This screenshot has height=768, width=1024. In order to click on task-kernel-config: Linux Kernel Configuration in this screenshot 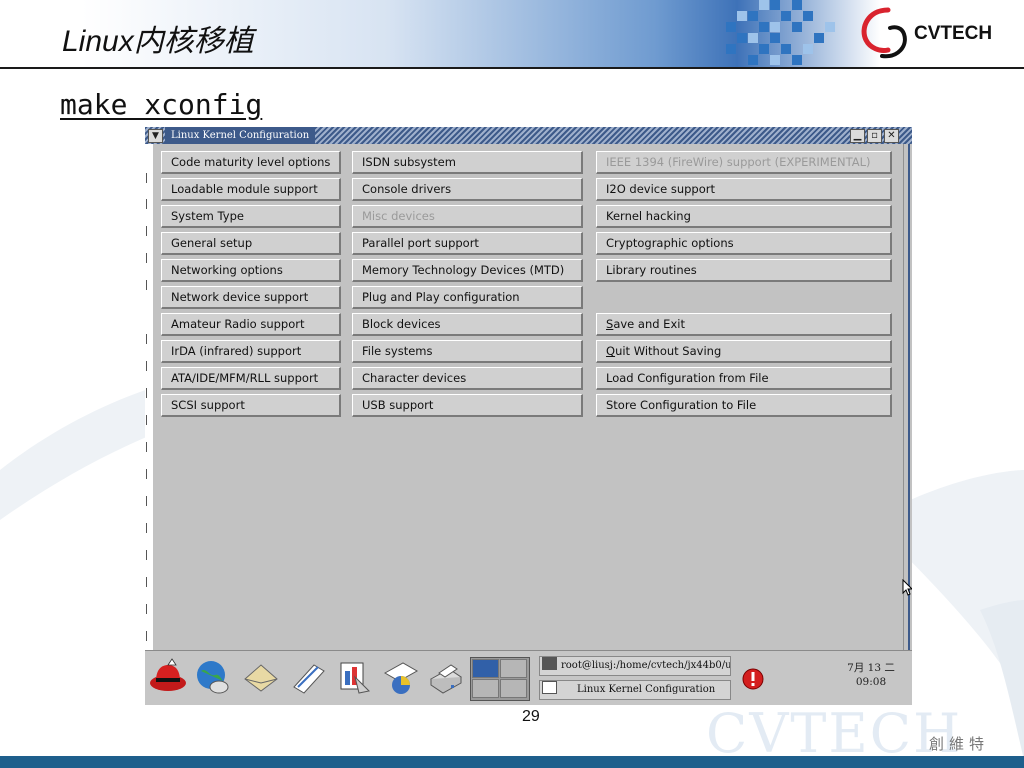, I will do `click(635, 690)`.